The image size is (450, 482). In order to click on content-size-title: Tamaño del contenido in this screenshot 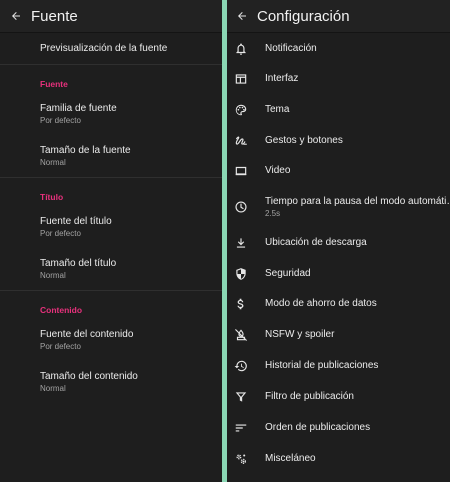, I will do `click(89, 376)`.